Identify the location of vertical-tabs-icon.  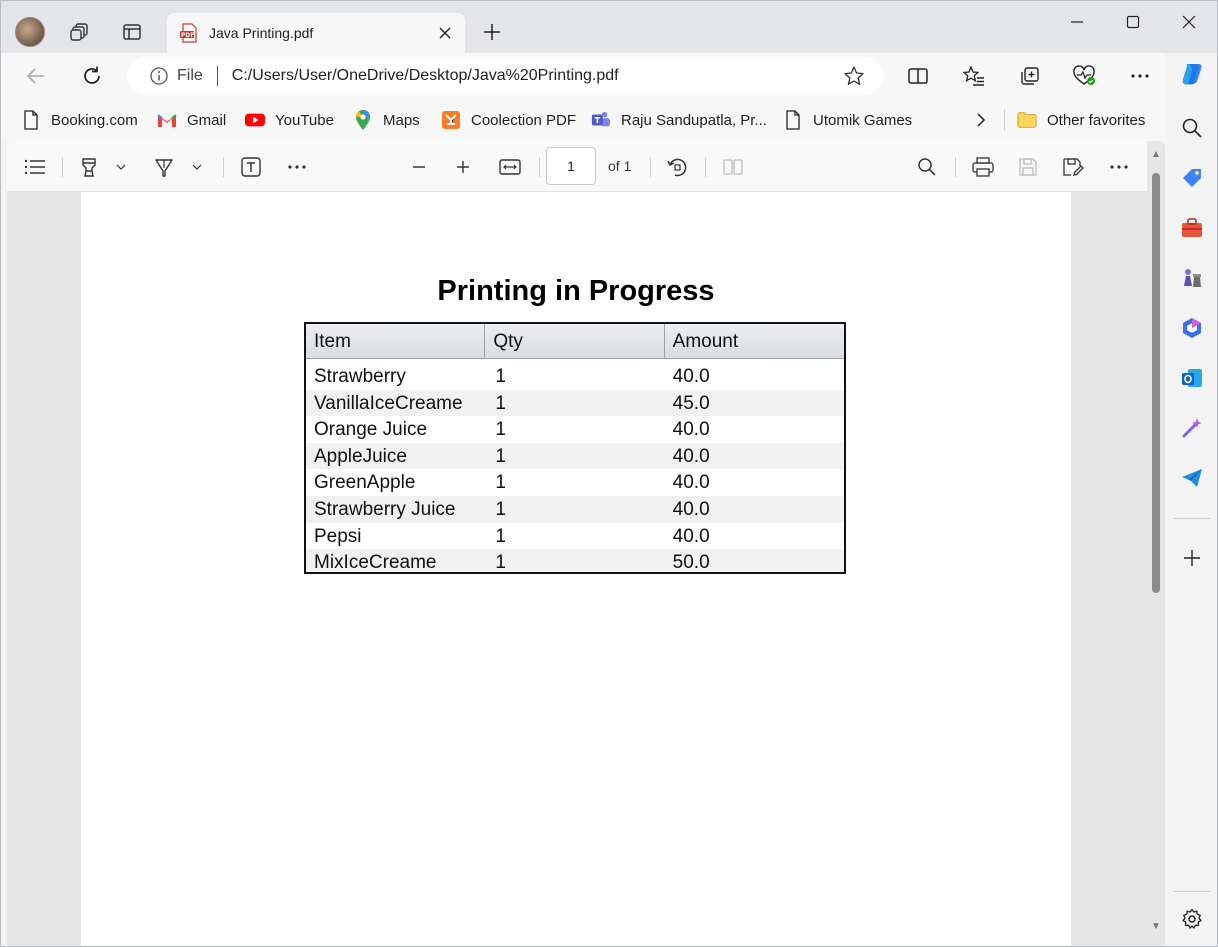
(132, 32).